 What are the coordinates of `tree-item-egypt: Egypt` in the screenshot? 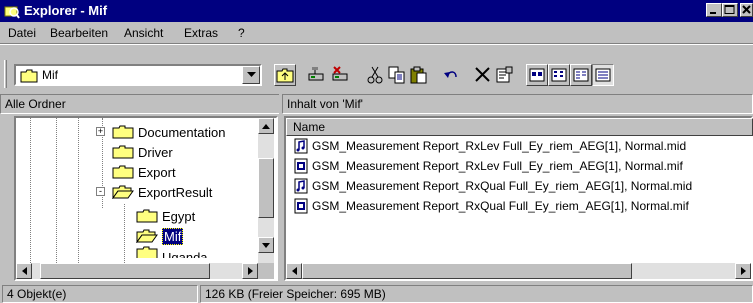 It's located at (165, 216).